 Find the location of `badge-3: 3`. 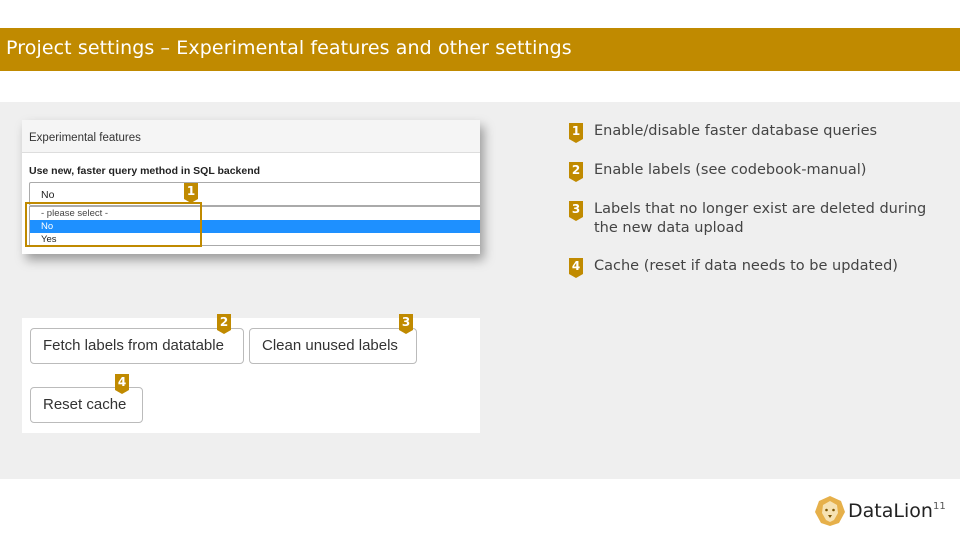

badge-3: 3 is located at coordinates (406, 324).